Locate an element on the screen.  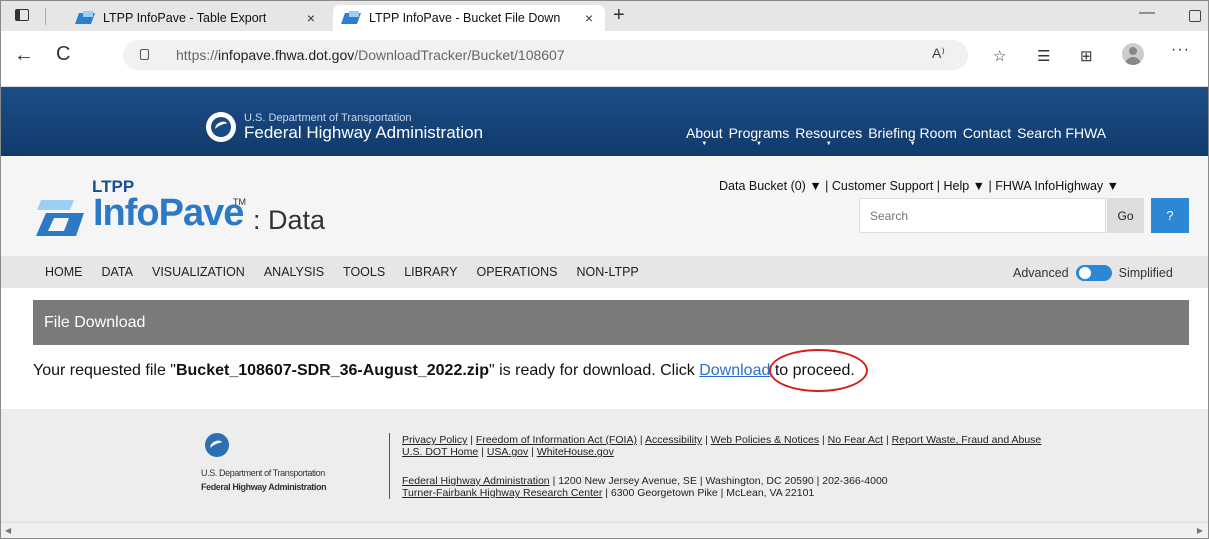
mode-toggle is located at coordinates (1093, 273).